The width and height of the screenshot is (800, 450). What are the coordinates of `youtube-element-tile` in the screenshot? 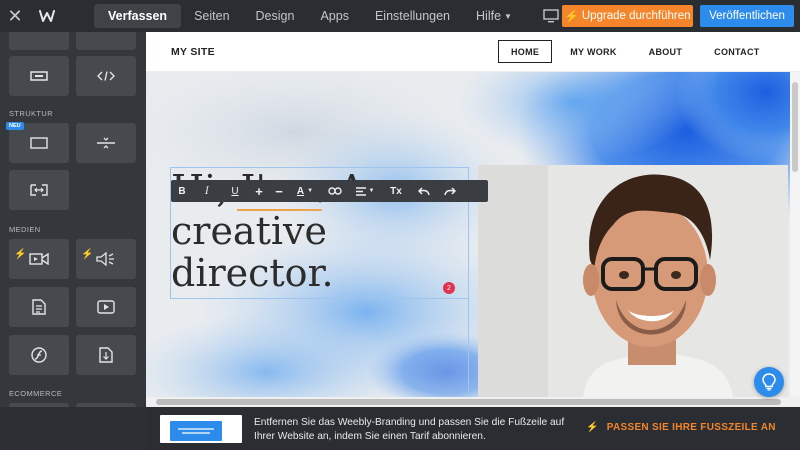 It's located at (106, 307).